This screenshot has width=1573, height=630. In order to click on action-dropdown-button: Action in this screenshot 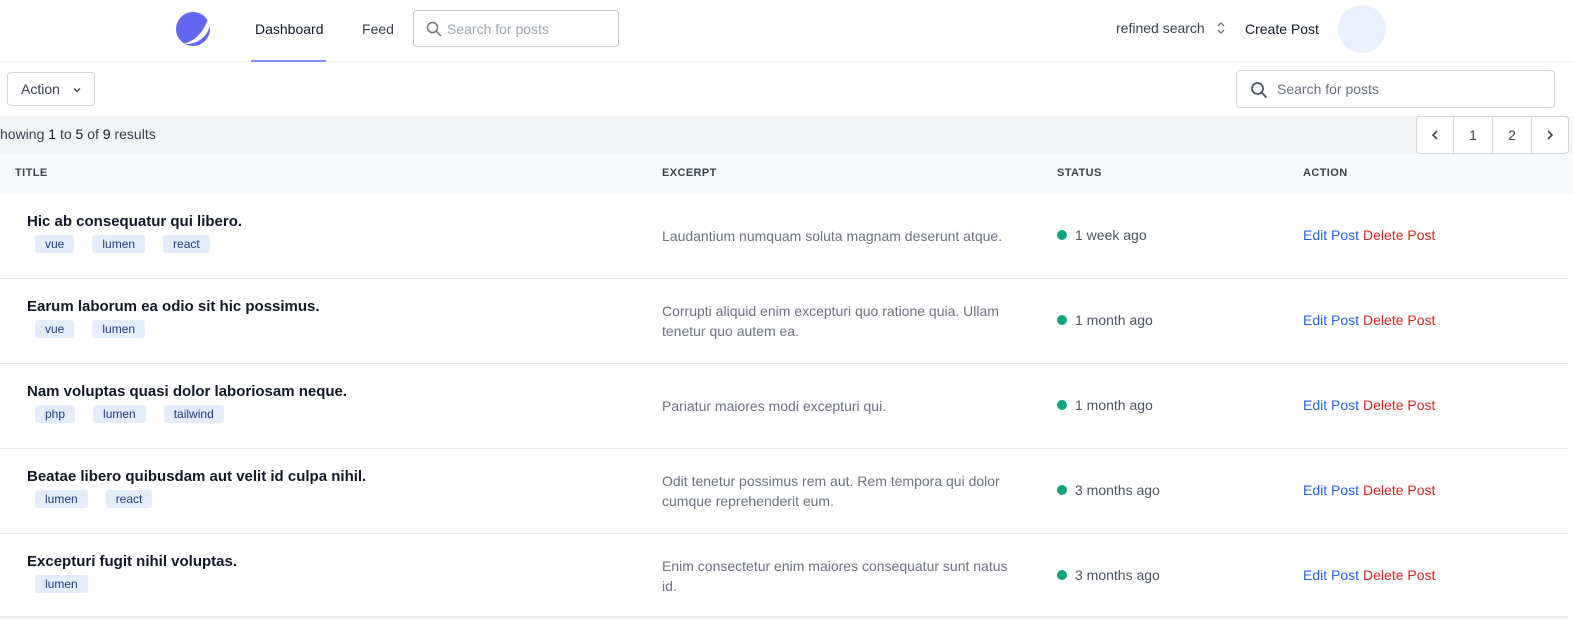, I will do `click(51, 89)`.